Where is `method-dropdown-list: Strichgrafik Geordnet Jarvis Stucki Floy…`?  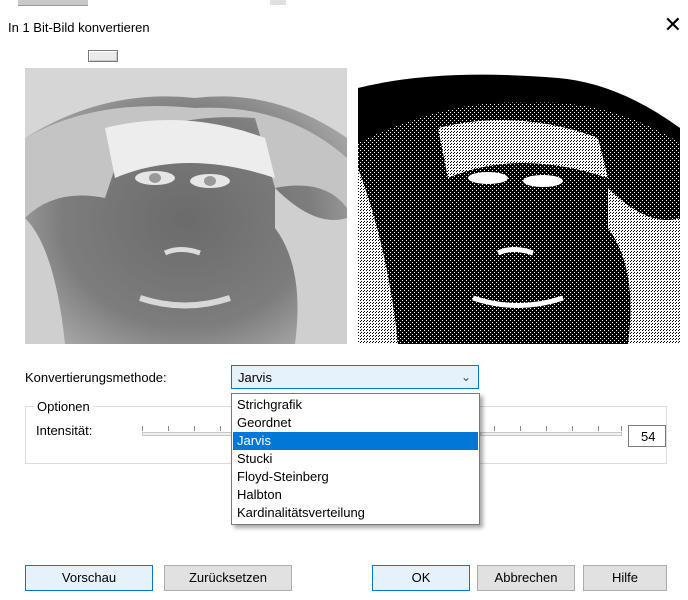
method-dropdown-list: Strichgrafik Geordnet Jarvis Stucki Floy… is located at coordinates (355, 459).